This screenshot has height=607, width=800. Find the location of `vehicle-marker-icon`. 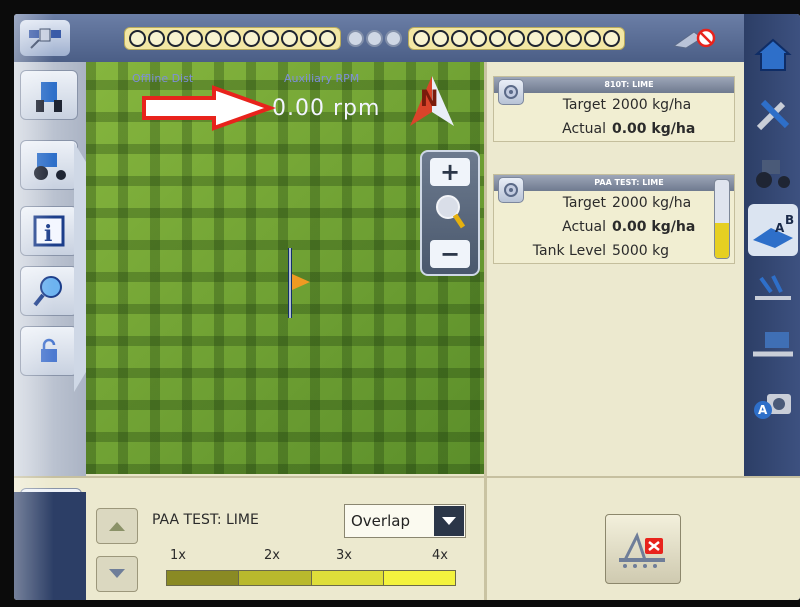

vehicle-marker-icon is located at coordinates (297, 283).